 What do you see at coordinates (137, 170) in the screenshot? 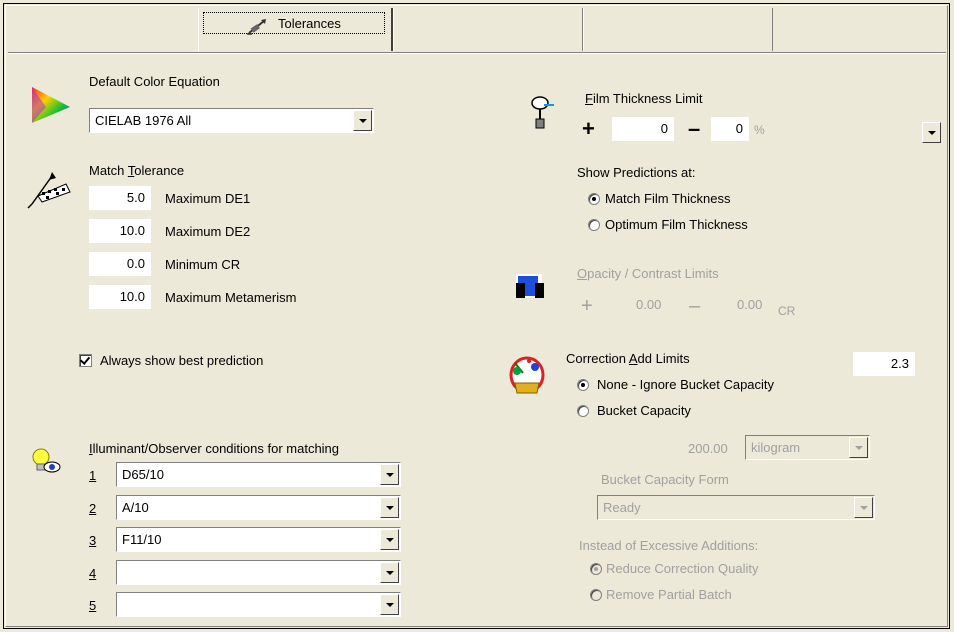
I see `match-tolerance-label: Match Tolerance` at bounding box center [137, 170].